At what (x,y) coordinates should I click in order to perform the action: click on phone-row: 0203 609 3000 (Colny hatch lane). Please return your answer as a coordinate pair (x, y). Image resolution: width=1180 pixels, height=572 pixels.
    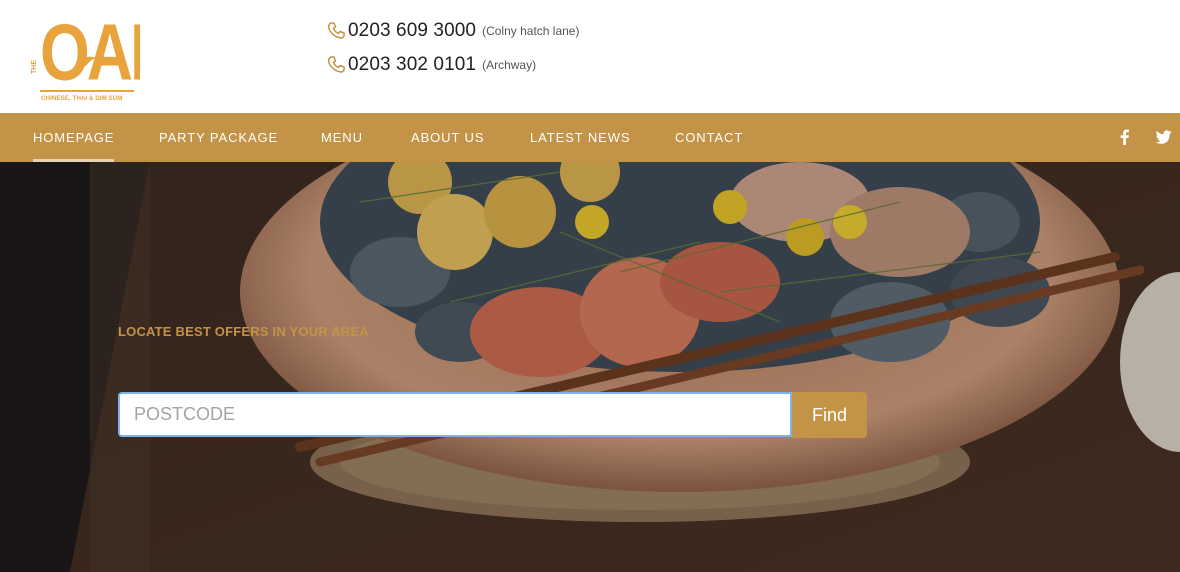
    Looking at the image, I should click on (452, 31).